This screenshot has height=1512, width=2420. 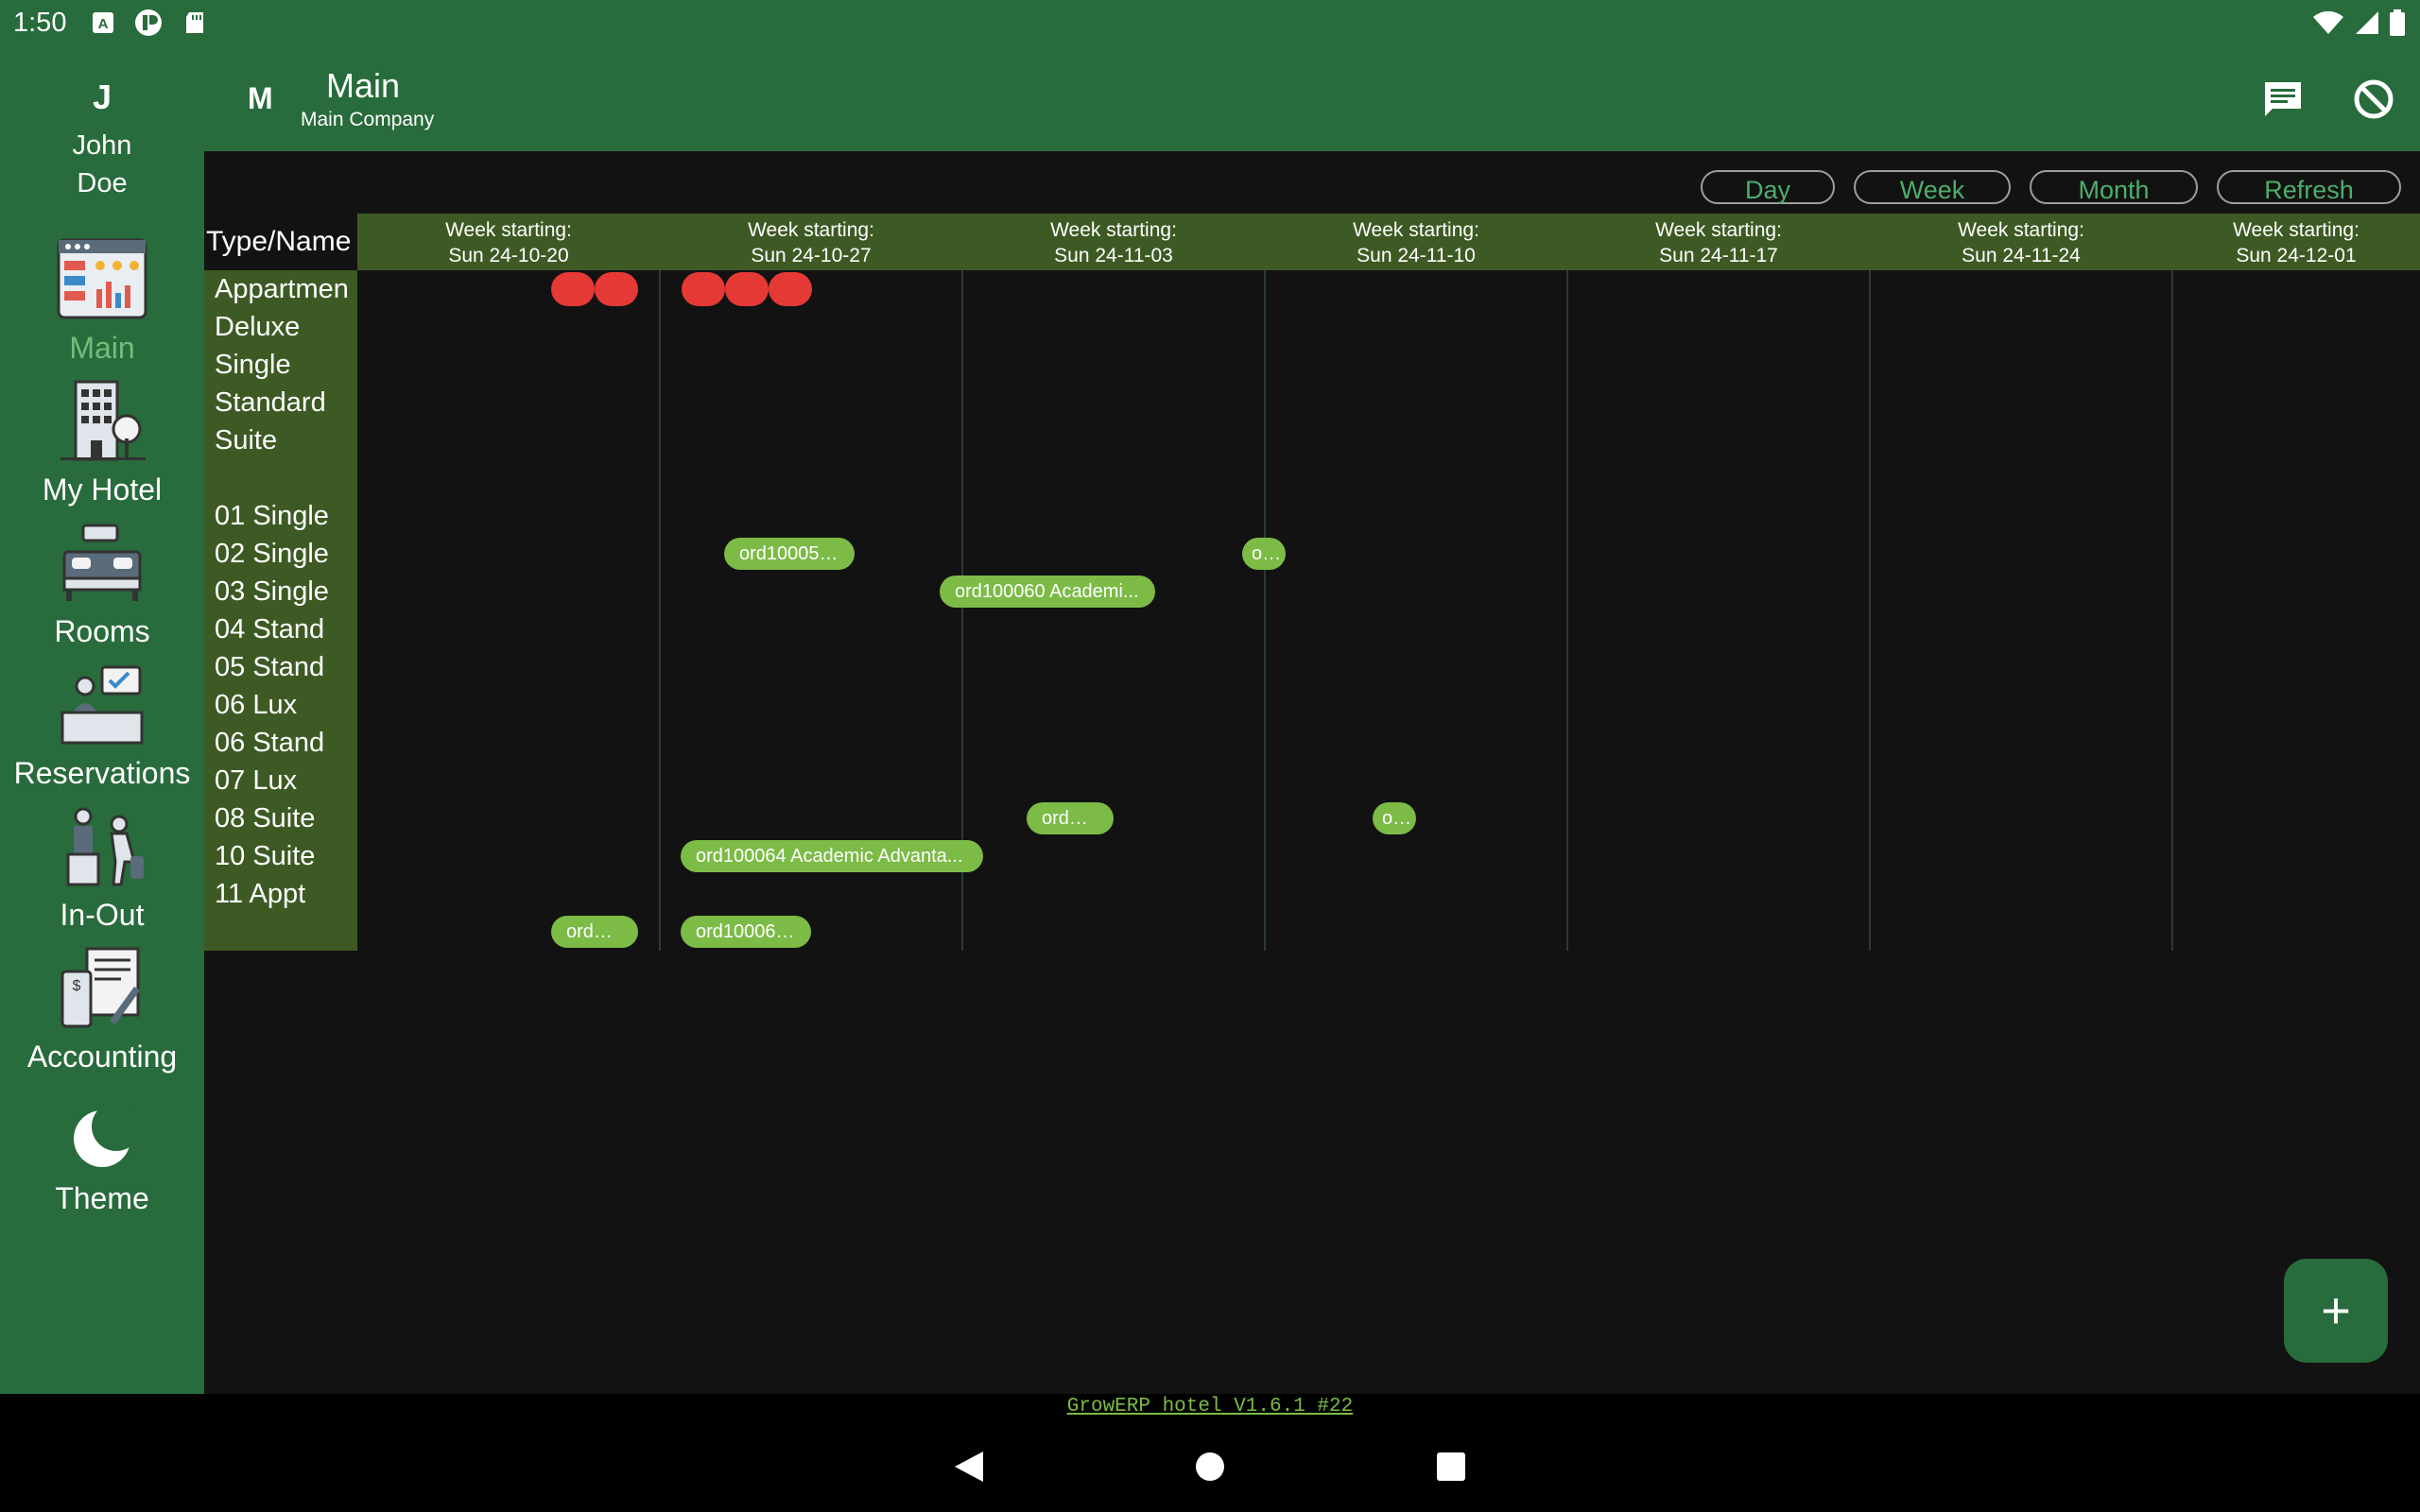 I want to click on week-header: Week starting: Sun 24-11-10, so click(x=1416, y=242).